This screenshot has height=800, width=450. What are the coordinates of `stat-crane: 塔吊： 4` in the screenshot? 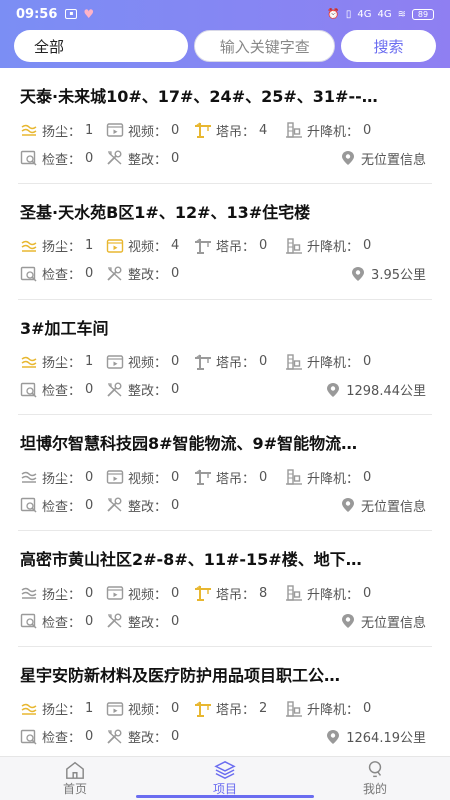 It's located at (239, 130).